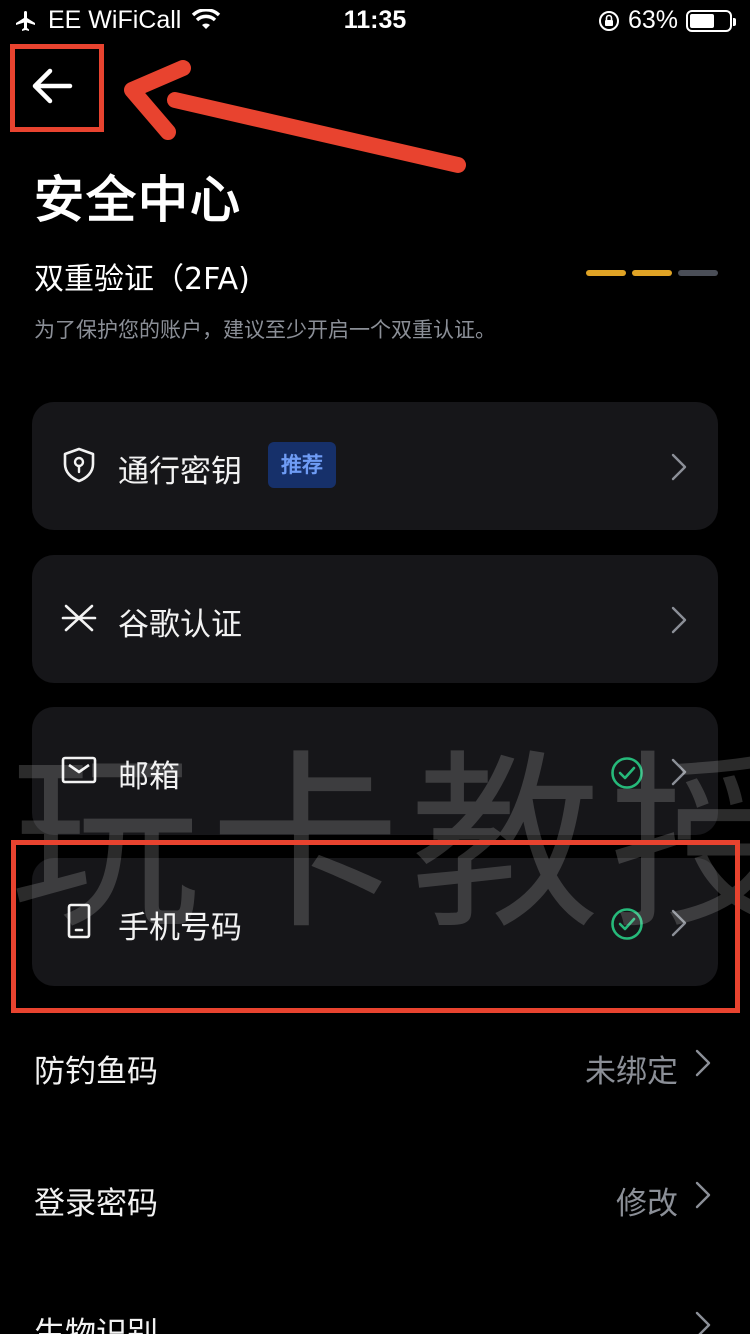  What do you see at coordinates (375, 926) in the screenshot?
I see `annotation-box-phone` at bounding box center [375, 926].